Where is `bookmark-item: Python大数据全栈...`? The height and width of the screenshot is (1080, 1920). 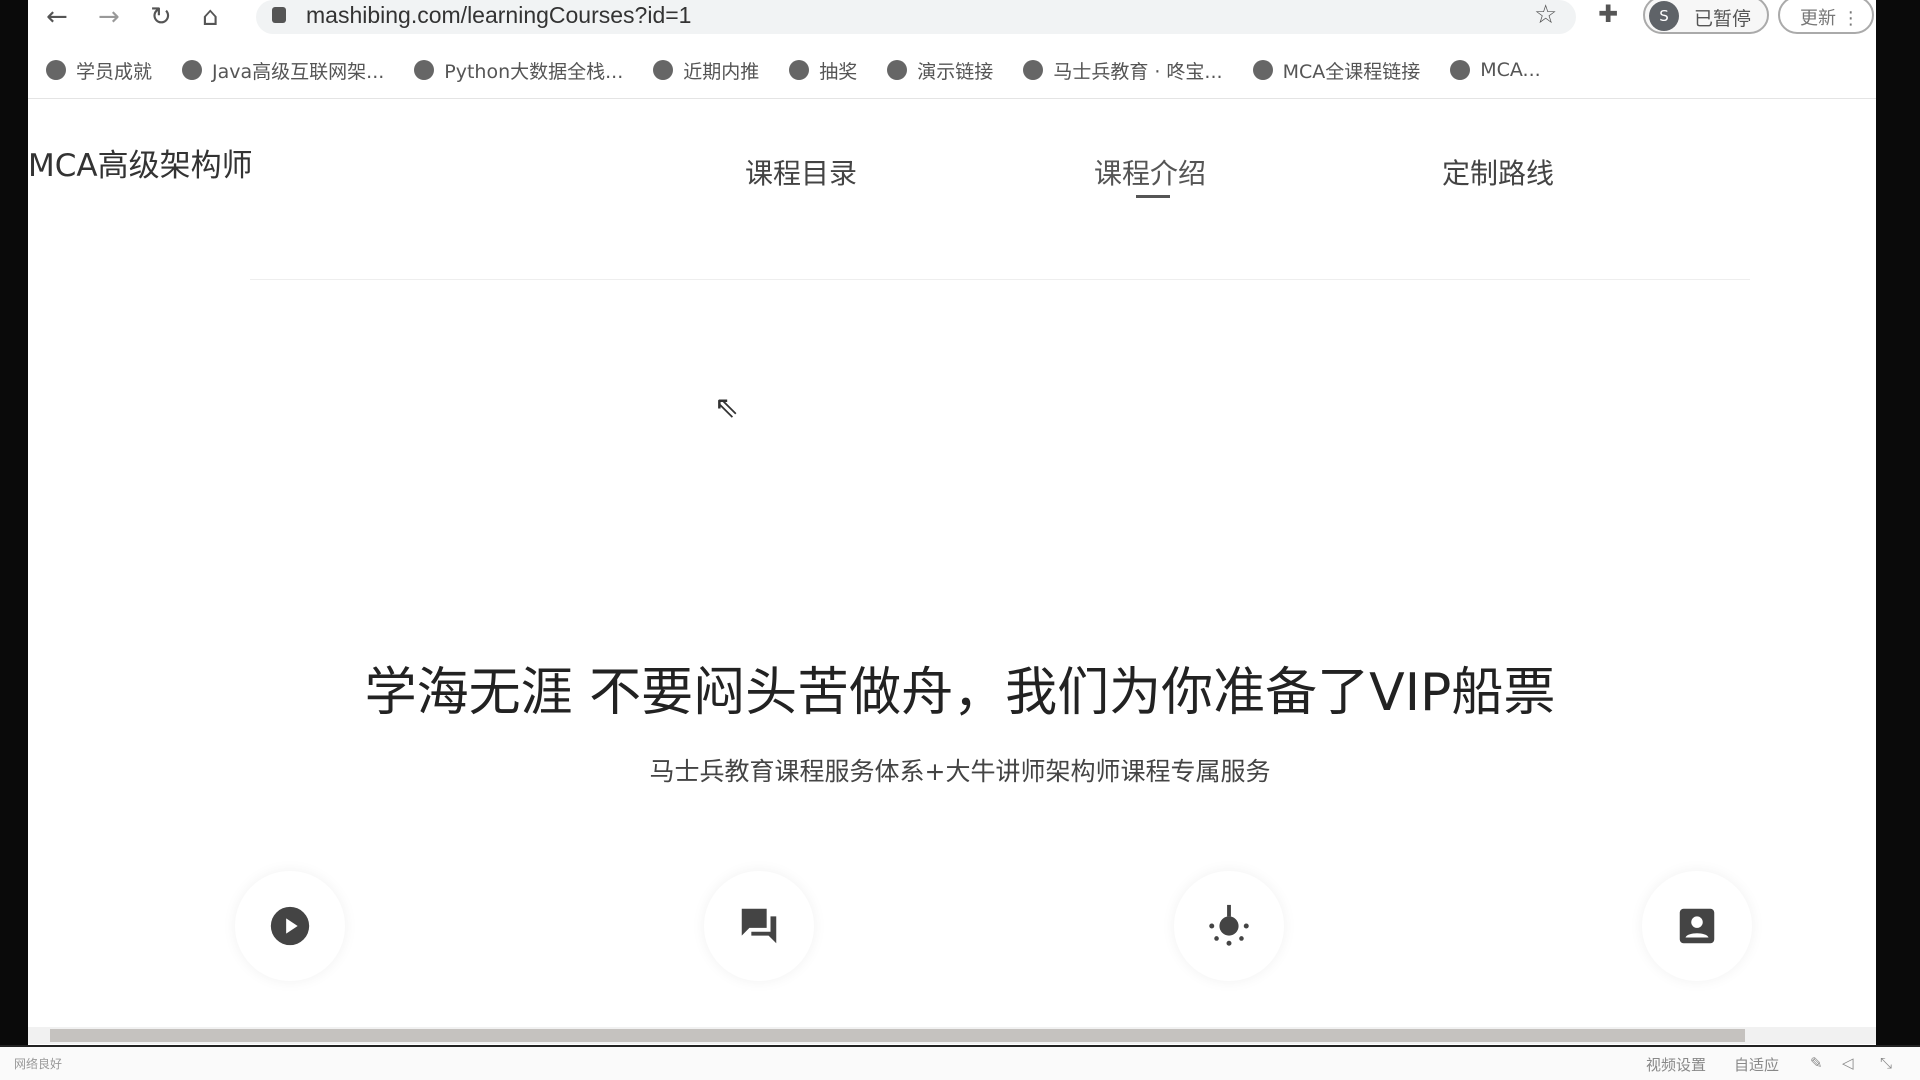 bookmark-item: Python大数据全栈... is located at coordinates (518, 70).